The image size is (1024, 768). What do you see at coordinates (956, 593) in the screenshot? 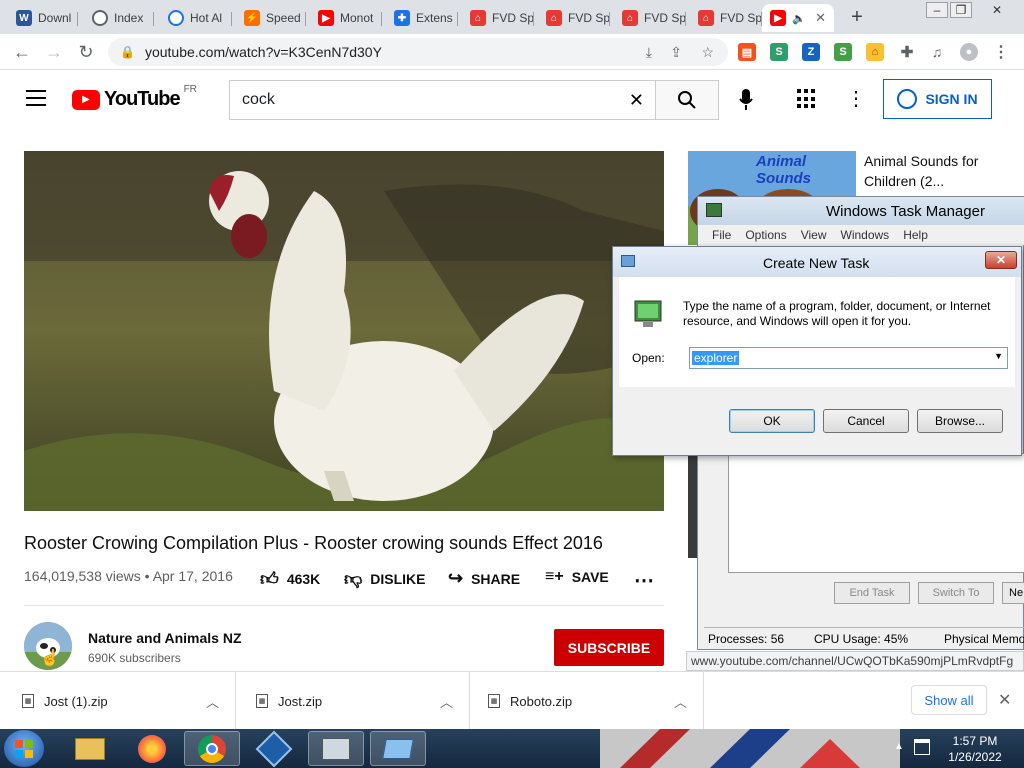
I see `switch-to-button: Switch To` at bounding box center [956, 593].